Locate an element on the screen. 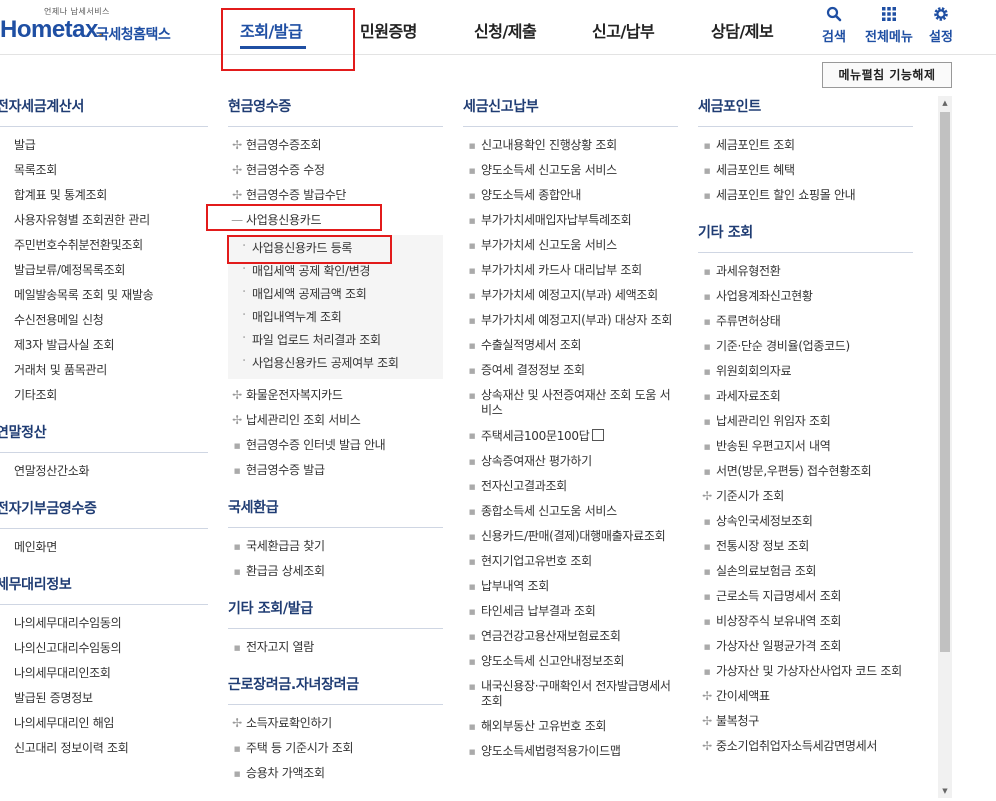 This screenshot has width=996, height=801. section-title: 전자기부금영수증 is located at coordinates (104, 513).